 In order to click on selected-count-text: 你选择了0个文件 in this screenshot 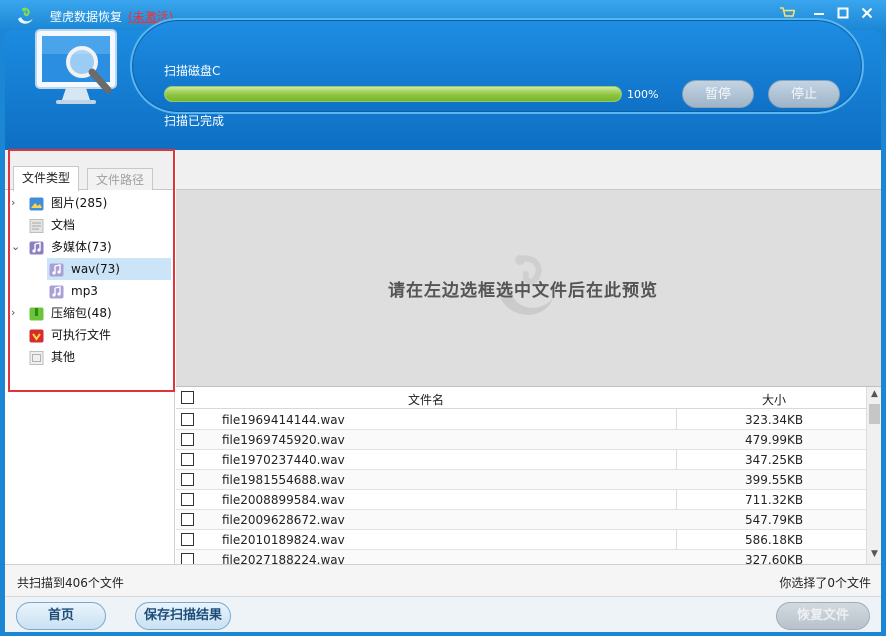, I will do `click(825, 583)`.